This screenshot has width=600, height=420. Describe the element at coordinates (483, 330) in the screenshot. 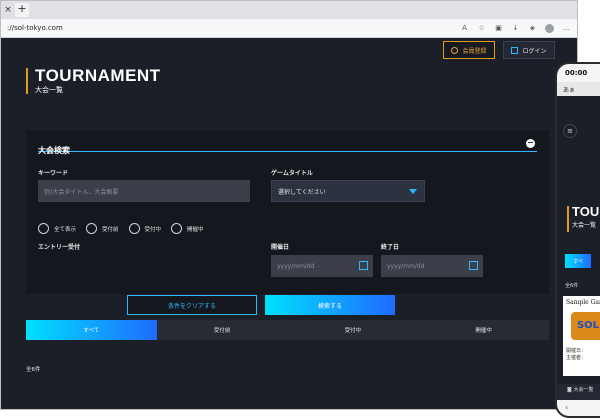

I see `tab-ongoing: 開催中` at that location.